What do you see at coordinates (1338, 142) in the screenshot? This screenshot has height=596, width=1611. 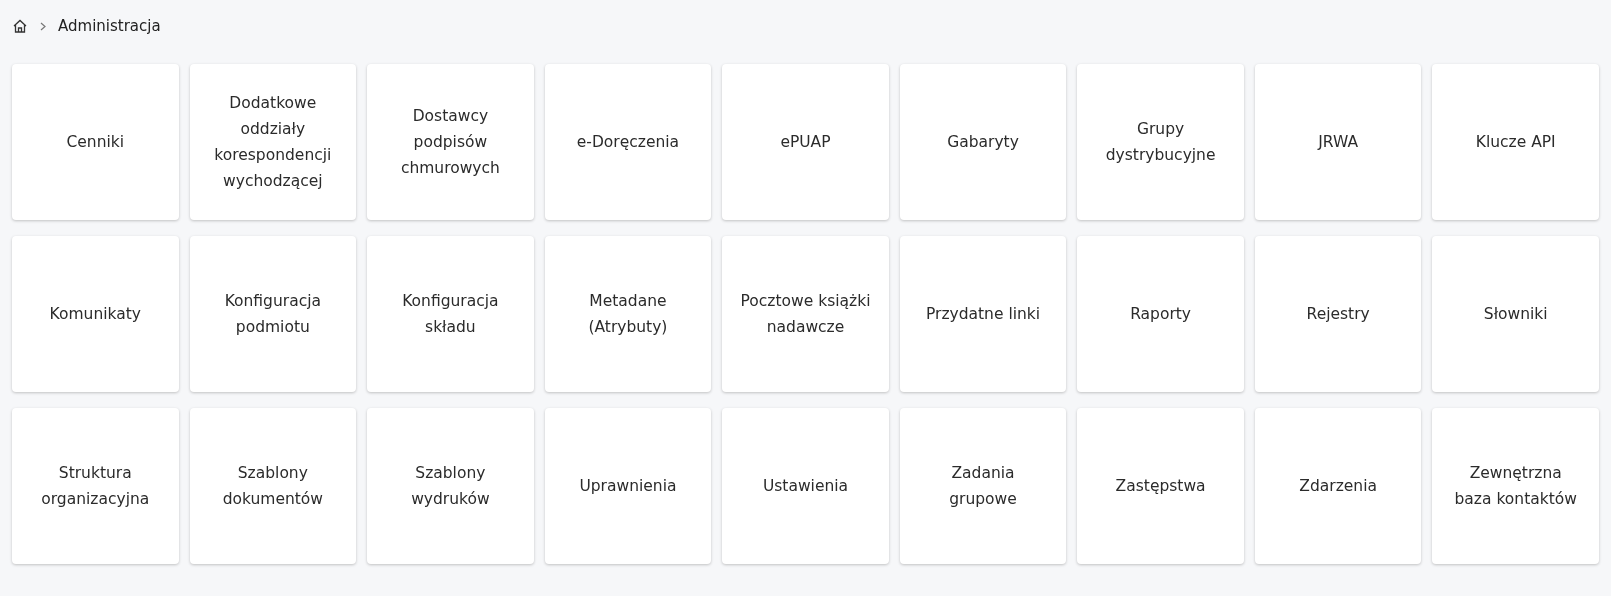 I see `admin-tile: JRWA` at bounding box center [1338, 142].